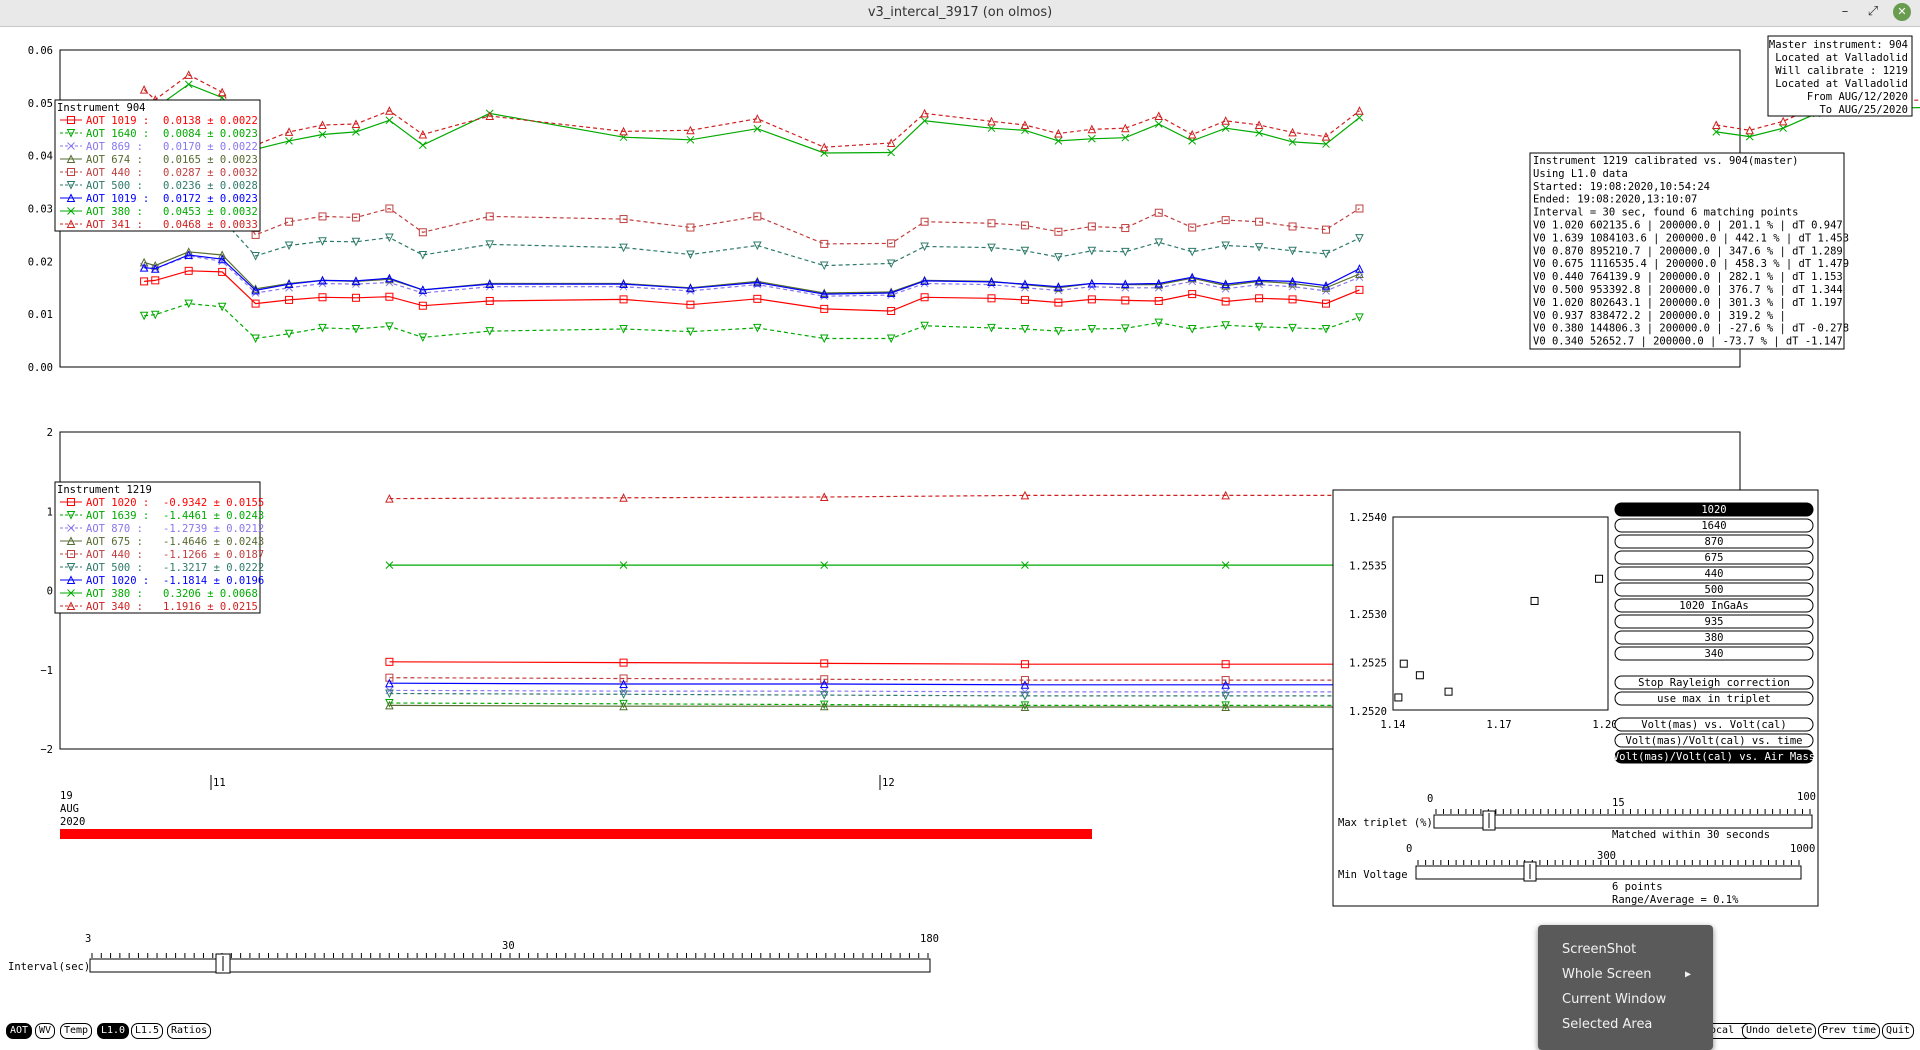  I want to click on legend-value: -1.2739 ± 0.0212, so click(213, 529).